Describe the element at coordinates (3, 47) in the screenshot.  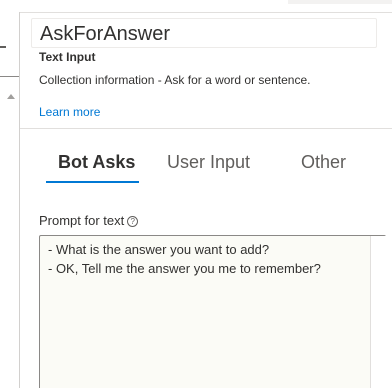
I see `collapse-marker-icon` at that location.